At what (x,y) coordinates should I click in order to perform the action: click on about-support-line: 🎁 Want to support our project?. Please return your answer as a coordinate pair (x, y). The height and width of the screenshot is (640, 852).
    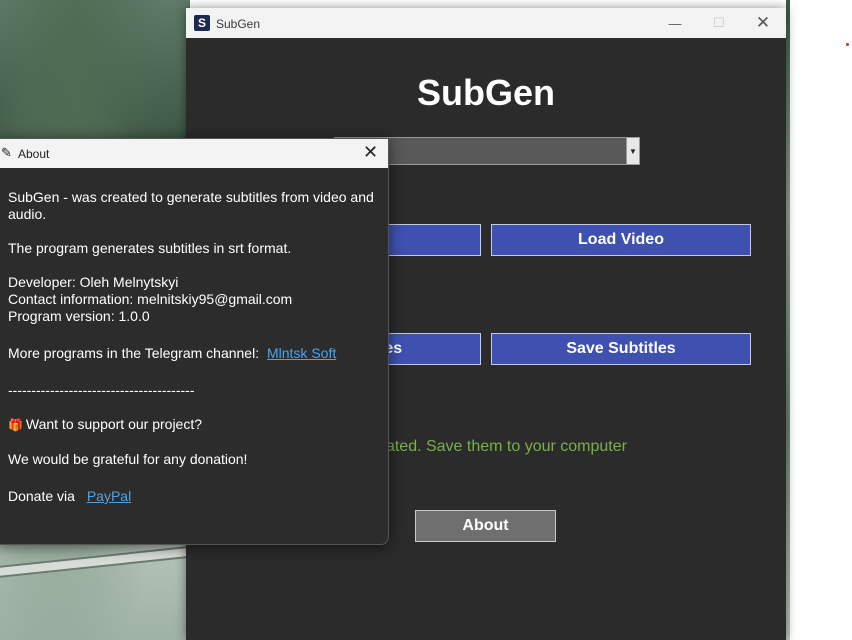
    Looking at the image, I should click on (193, 425).